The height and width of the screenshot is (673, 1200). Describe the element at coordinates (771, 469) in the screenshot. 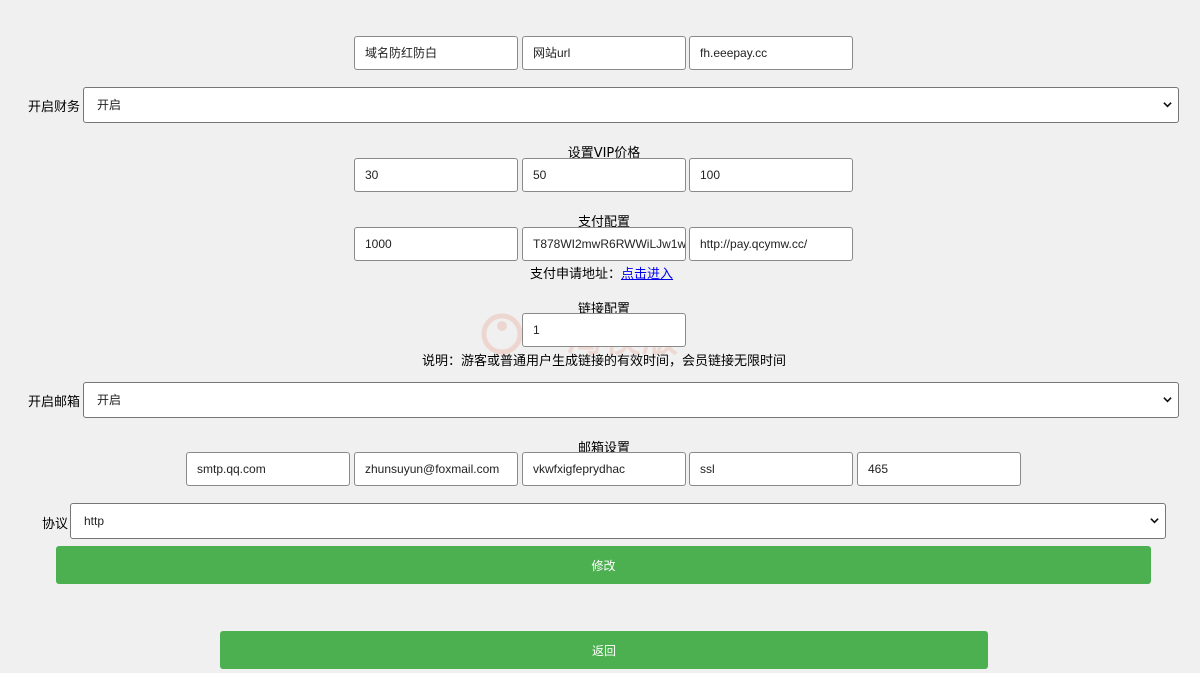

I see `mail-encryption-input: ssl` at that location.